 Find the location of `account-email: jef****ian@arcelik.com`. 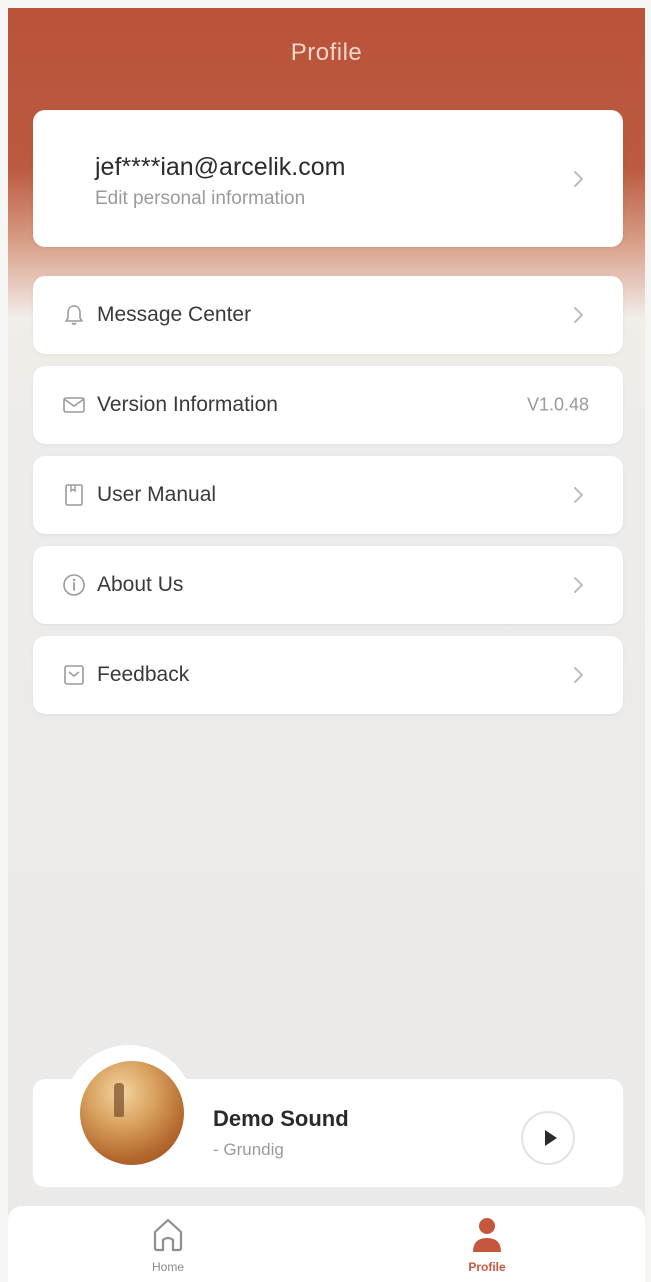

account-email: jef****ian@arcelik.com is located at coordinates (220, 167).